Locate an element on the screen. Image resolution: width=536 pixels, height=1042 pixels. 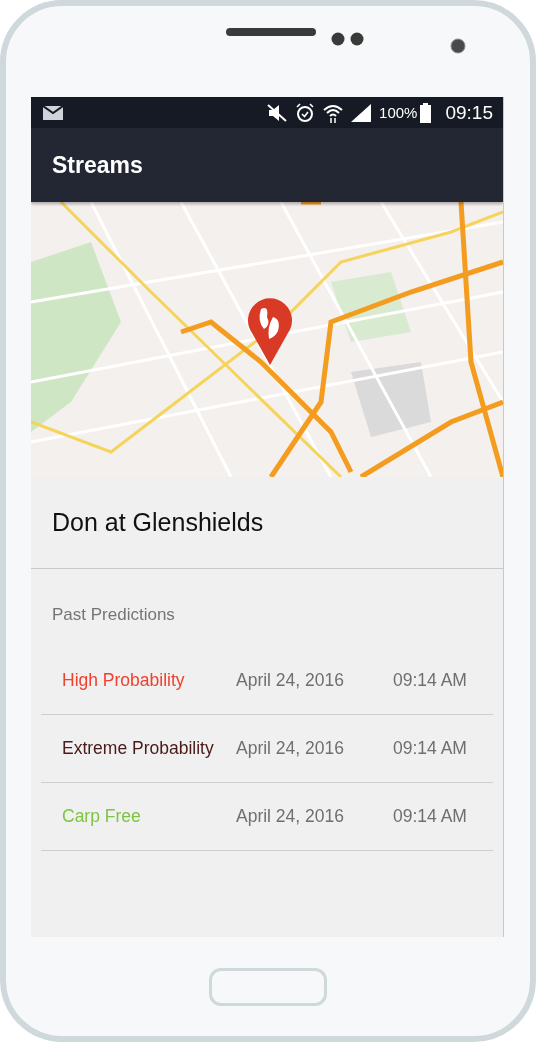
prediction-label: High Probability is located at coordinates (123, 680).